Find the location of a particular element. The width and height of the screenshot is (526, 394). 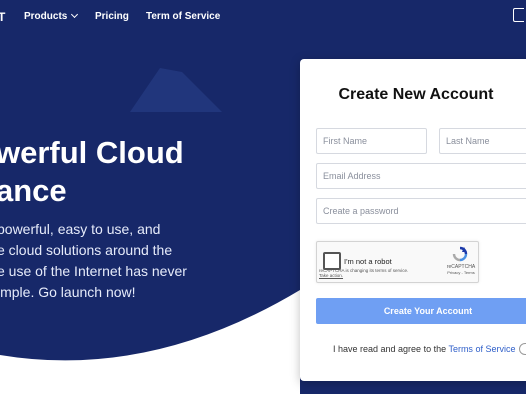

recaptcha-logo-icon is located at coordinates (460, 254).